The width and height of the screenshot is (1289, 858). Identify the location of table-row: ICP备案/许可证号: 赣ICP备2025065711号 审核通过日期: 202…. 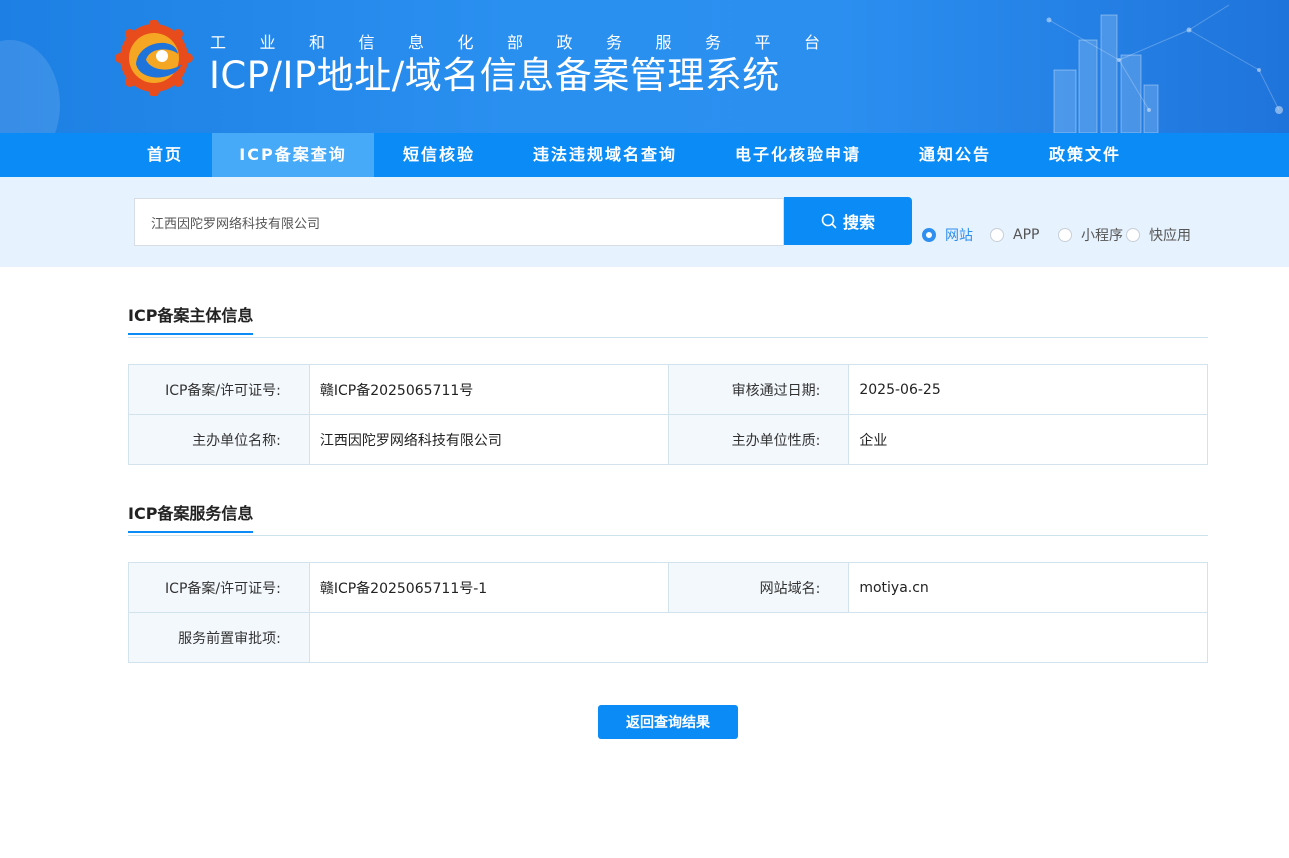
(668, 389).